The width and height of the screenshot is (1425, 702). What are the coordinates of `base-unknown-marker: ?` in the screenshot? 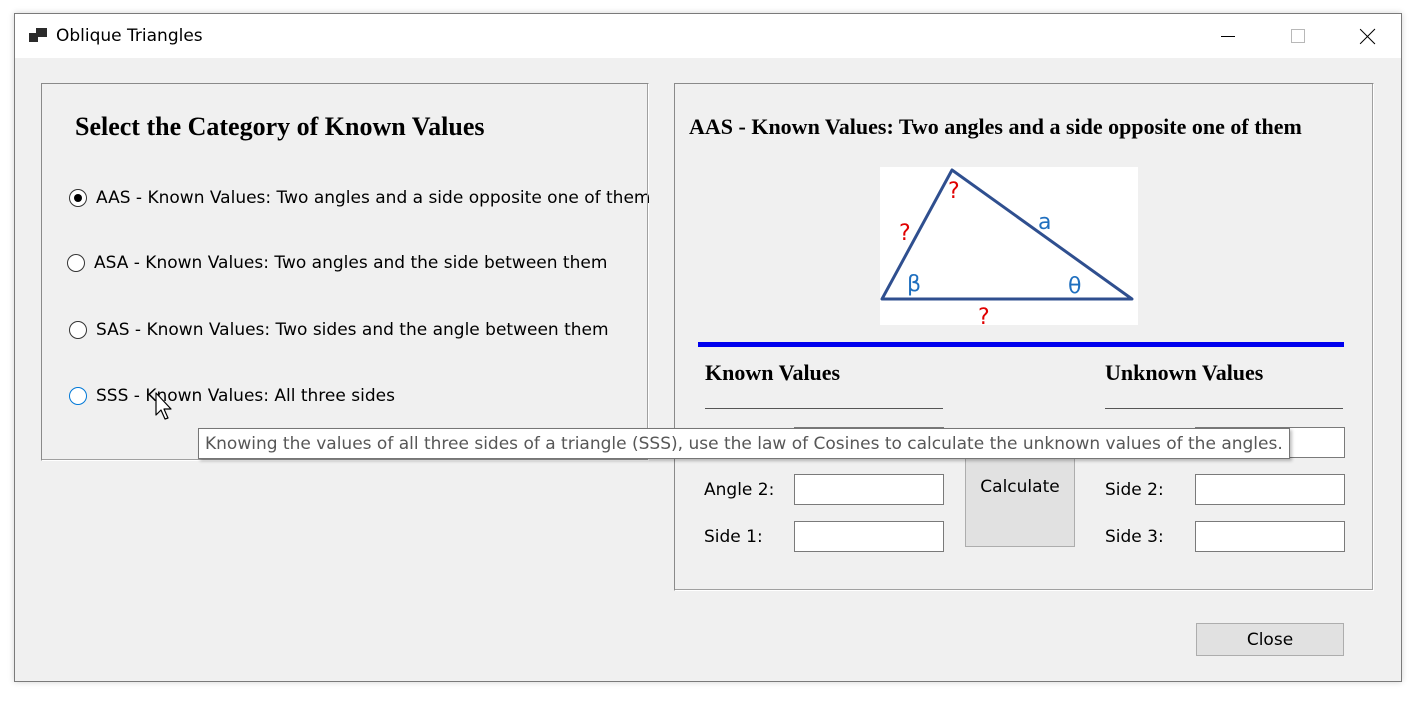 It's located at (984, 315).